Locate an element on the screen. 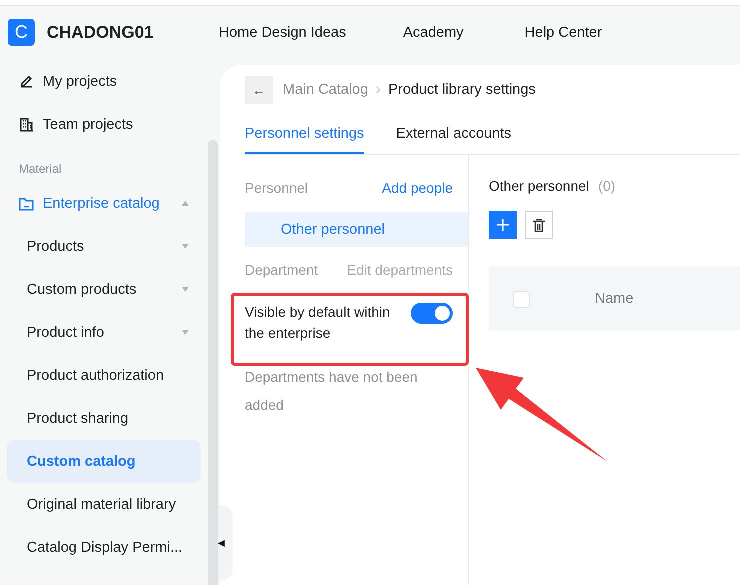 Image resolution: width=740 pixels, height=585 pixels. chevron-icon is located at coordinates (379, 90).